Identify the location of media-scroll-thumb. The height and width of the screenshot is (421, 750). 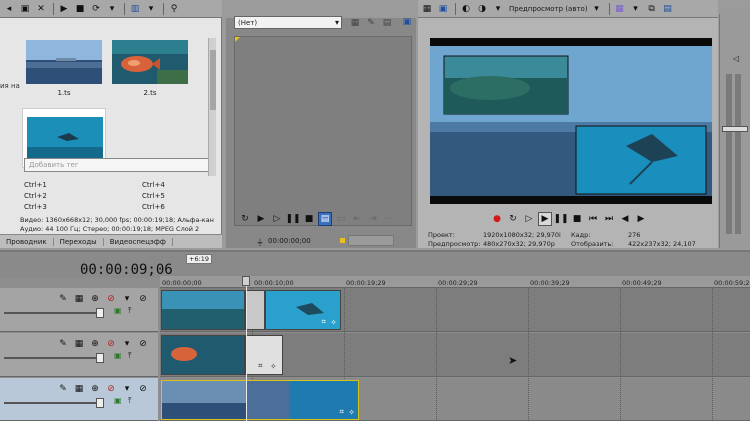
(213, 80).